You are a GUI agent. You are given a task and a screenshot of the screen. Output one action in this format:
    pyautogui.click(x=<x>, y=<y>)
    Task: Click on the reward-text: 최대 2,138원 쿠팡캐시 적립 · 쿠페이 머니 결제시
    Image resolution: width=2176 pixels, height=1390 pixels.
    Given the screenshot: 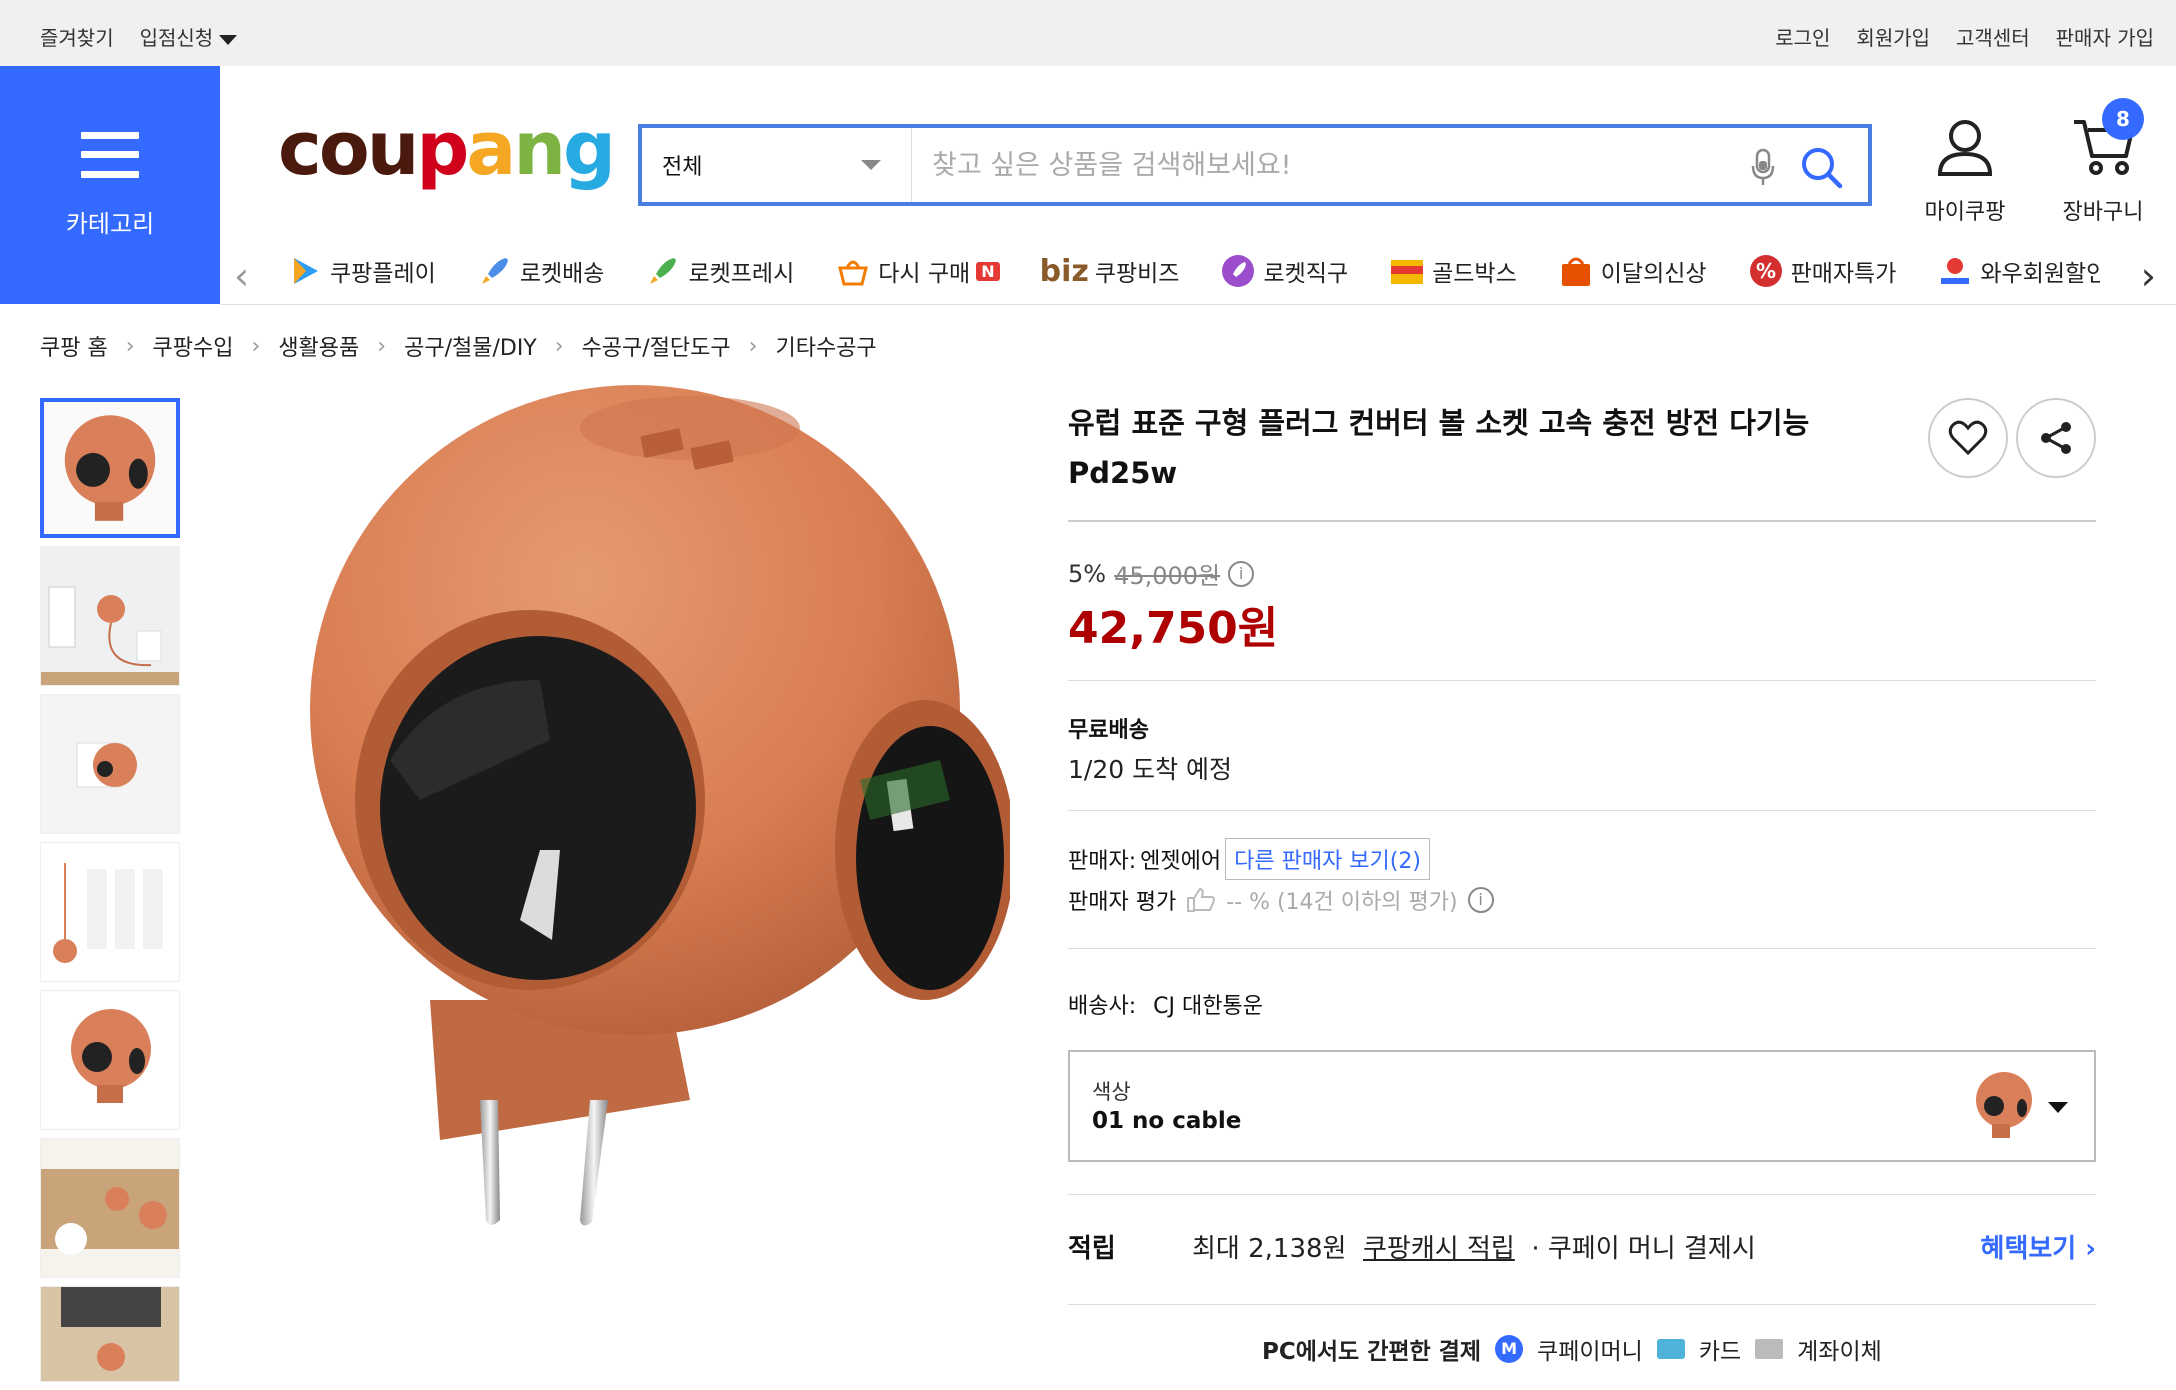 What is the action you would take?
    pyautogui.click(x=1474, y=1246)
    